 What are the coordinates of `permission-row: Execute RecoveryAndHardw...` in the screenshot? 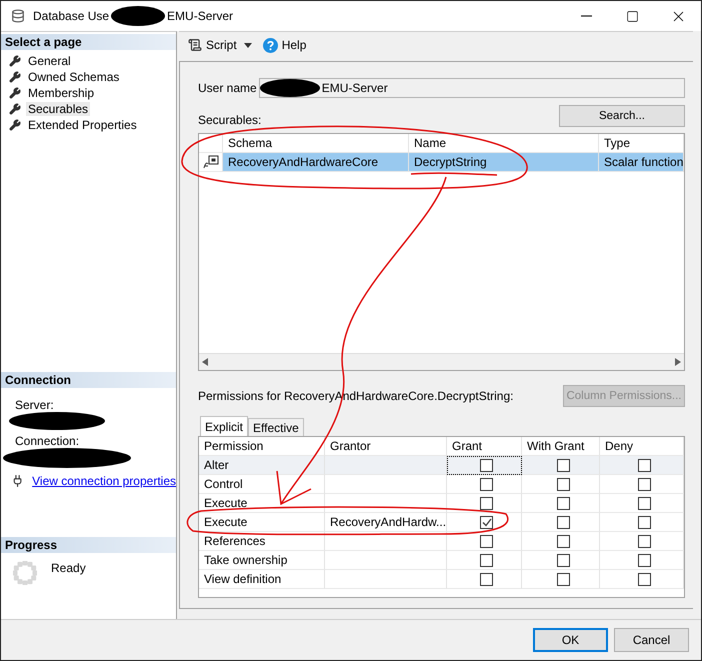 It's located at (441, 522).